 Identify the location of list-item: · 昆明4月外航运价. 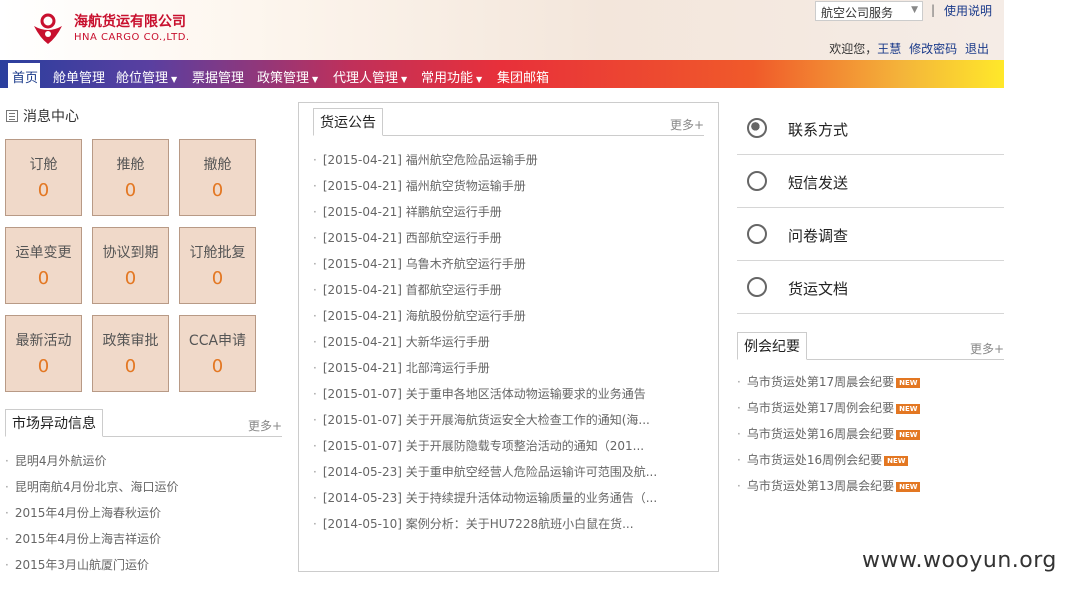
(143, 461).